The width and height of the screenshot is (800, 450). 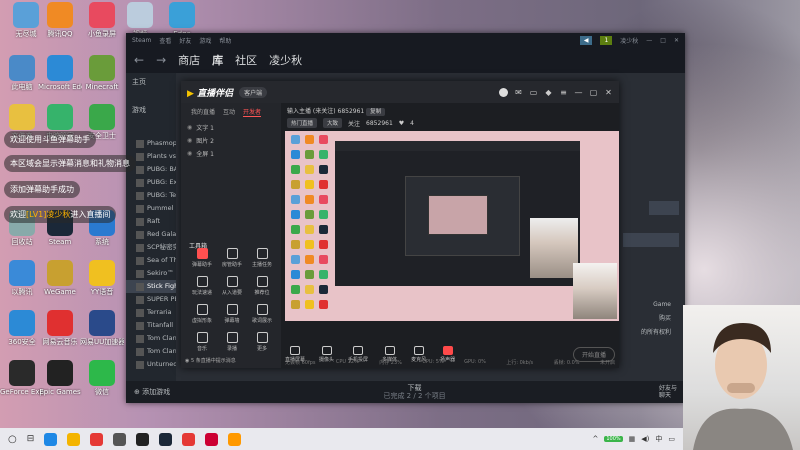 What do you see at coordinates (60, 328) in the screenshot?
I see `desktop-icon: 网易云音乐` at bounding box center [60, 328].